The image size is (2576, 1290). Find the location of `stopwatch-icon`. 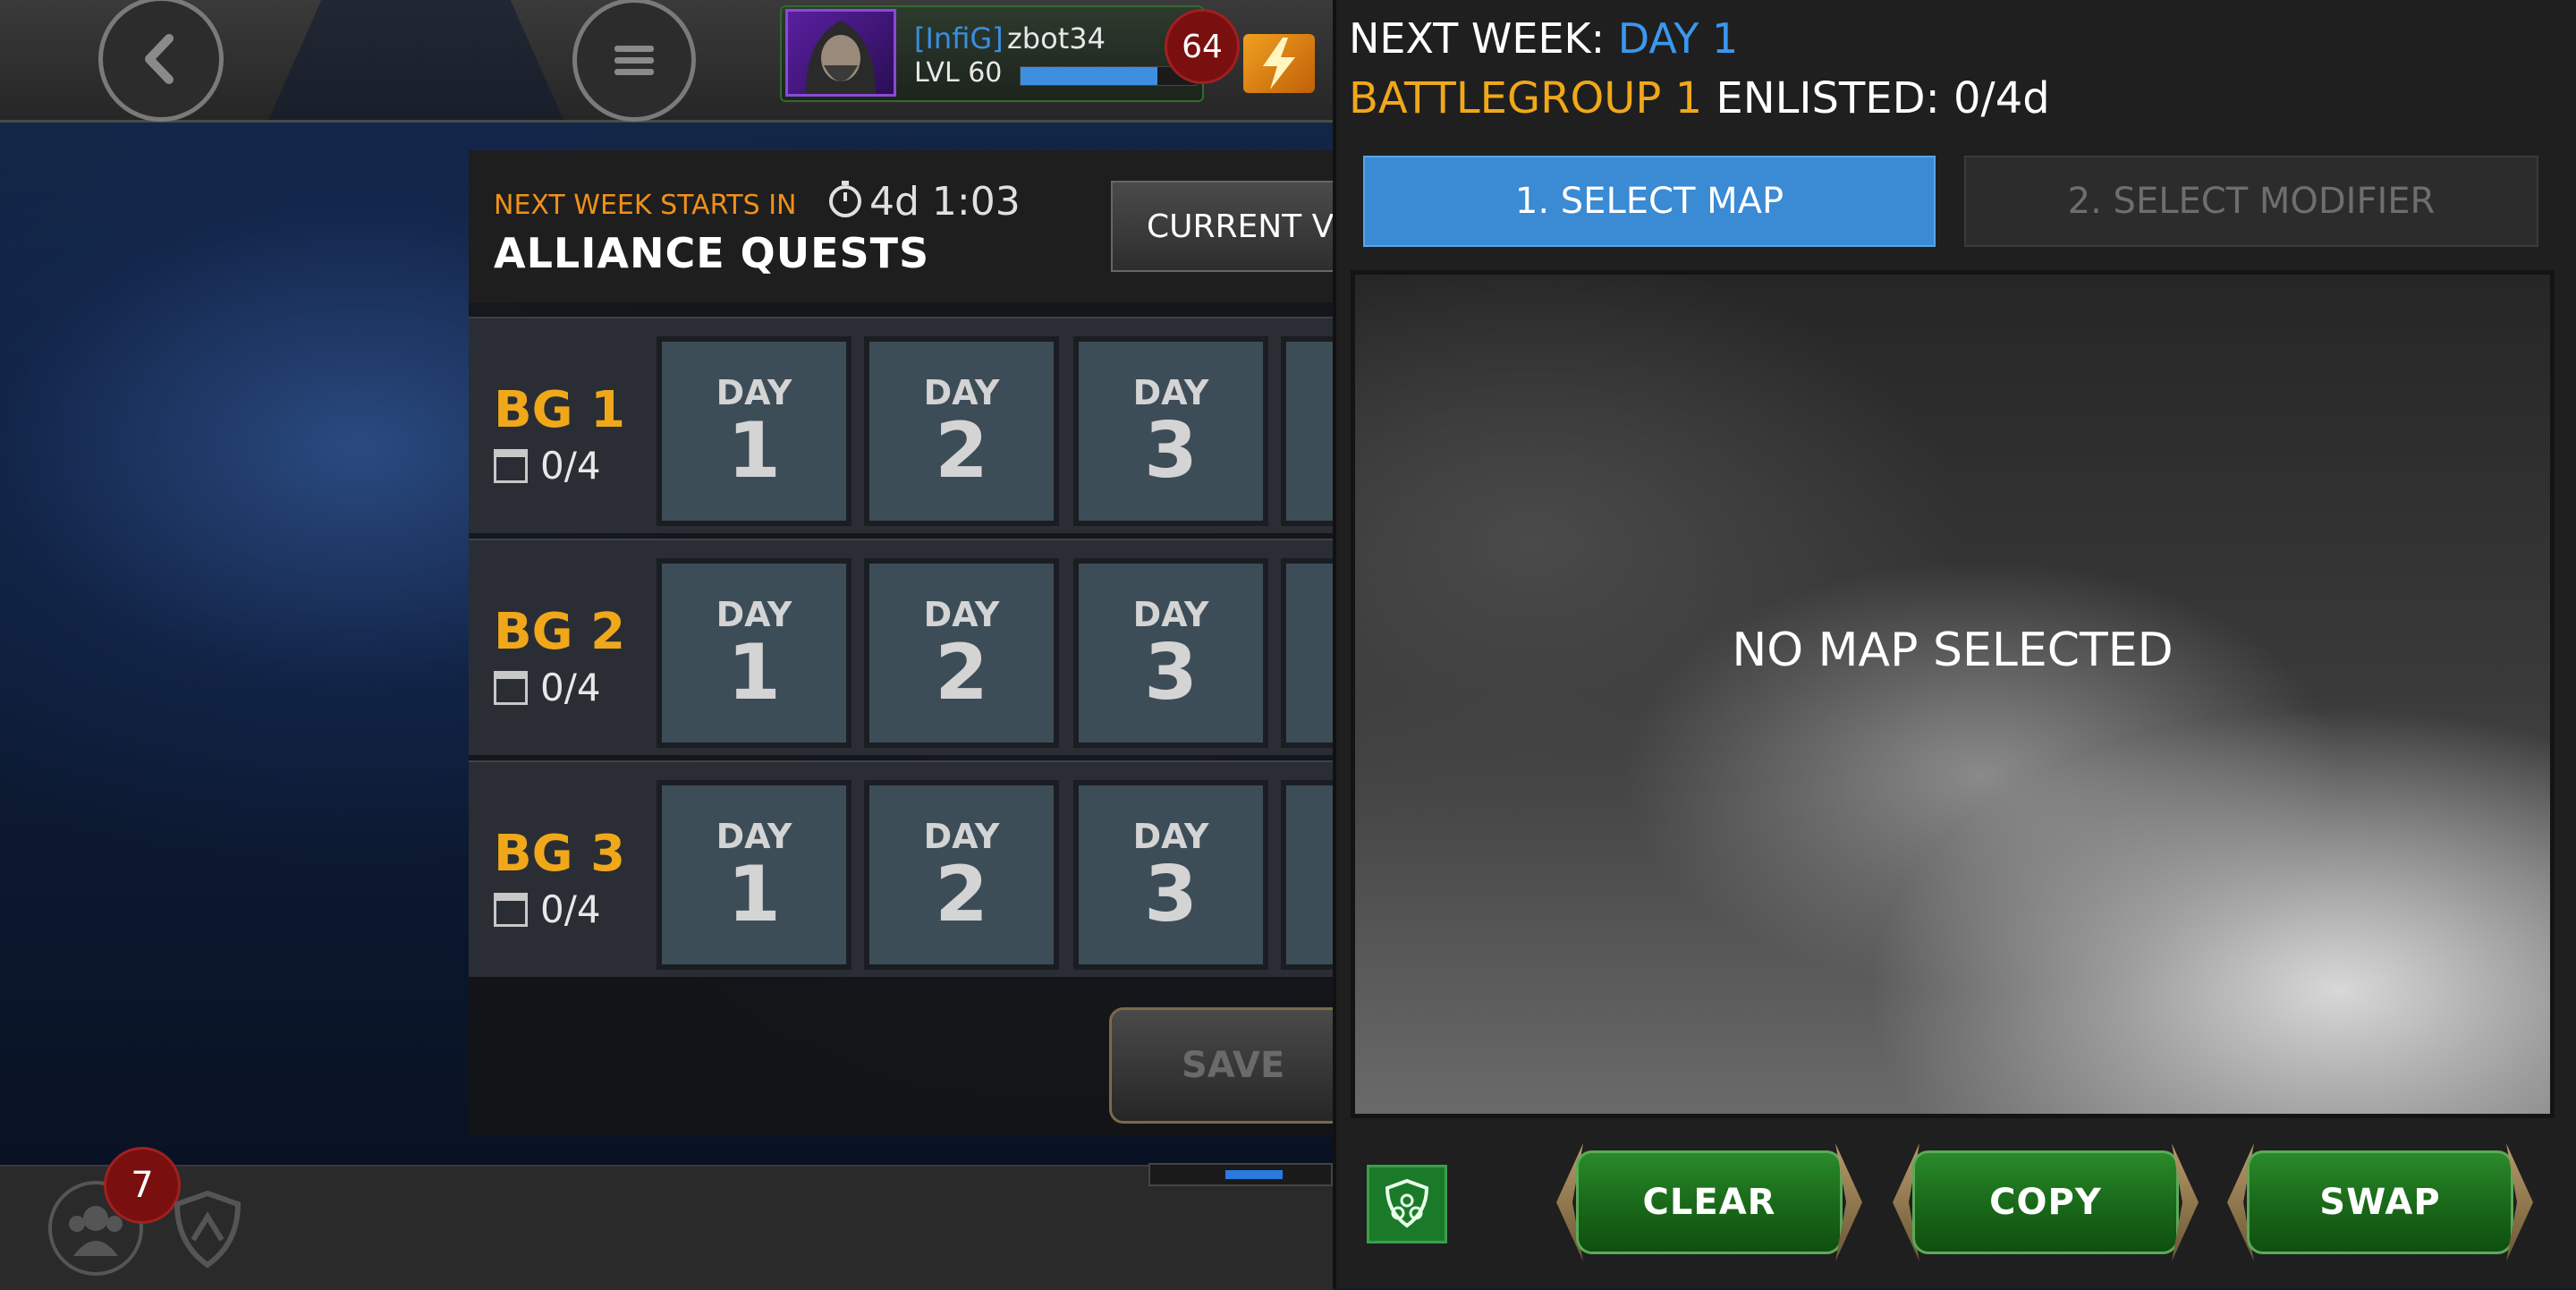

stopwatch-icon is located at coordinates (845, 199).